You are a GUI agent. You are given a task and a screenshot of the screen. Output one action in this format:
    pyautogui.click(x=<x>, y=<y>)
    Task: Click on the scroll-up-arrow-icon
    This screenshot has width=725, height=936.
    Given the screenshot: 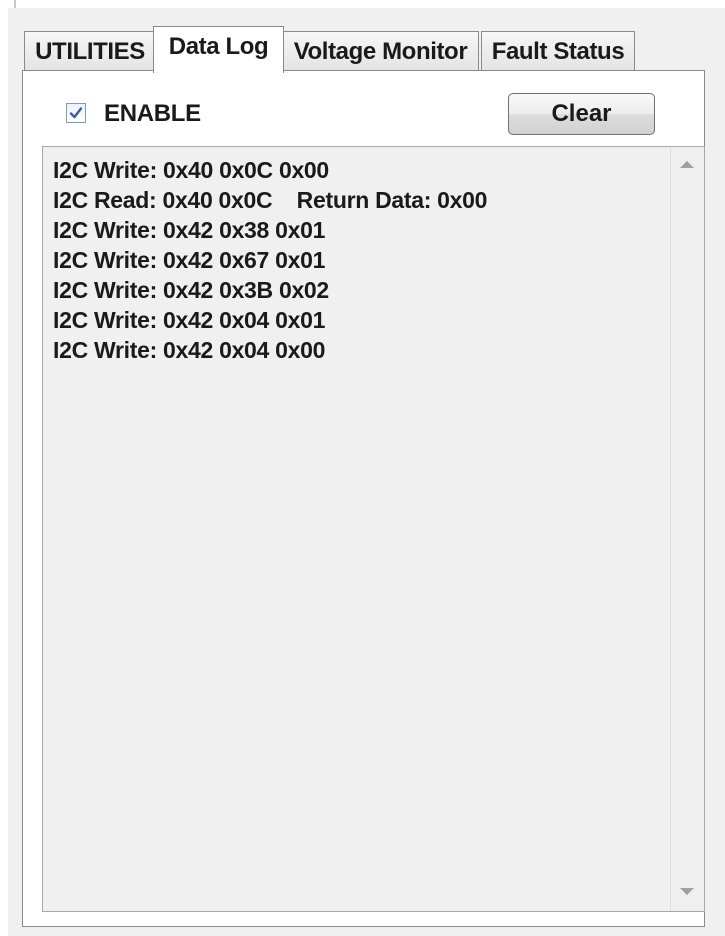 What is the action you would take?
    pyautogui.click(x=687, y=164)
    